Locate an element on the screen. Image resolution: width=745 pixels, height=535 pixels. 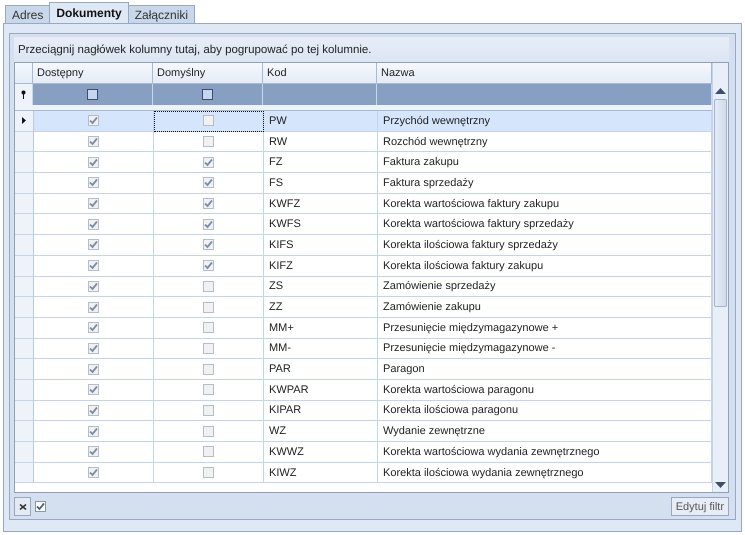
scroll-down-icon is located at coordinates (720, 485).